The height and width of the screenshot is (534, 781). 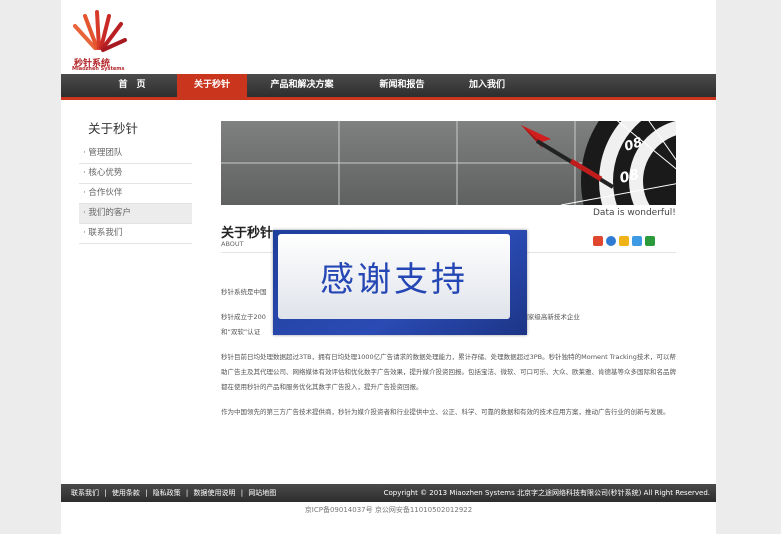 I want to click on footer-link-sitemap: 网站地图, so click(x=262, y=493).